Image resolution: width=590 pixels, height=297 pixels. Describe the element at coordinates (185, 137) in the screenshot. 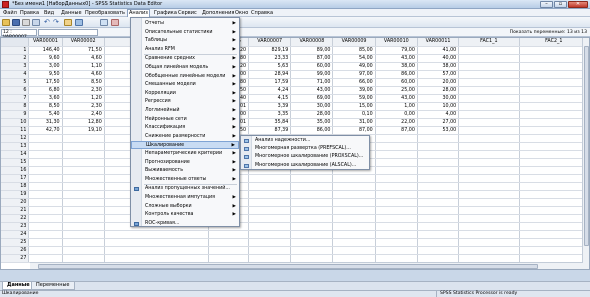

I see `analyze-menu-item: Снижение размерности ▶` at that location.